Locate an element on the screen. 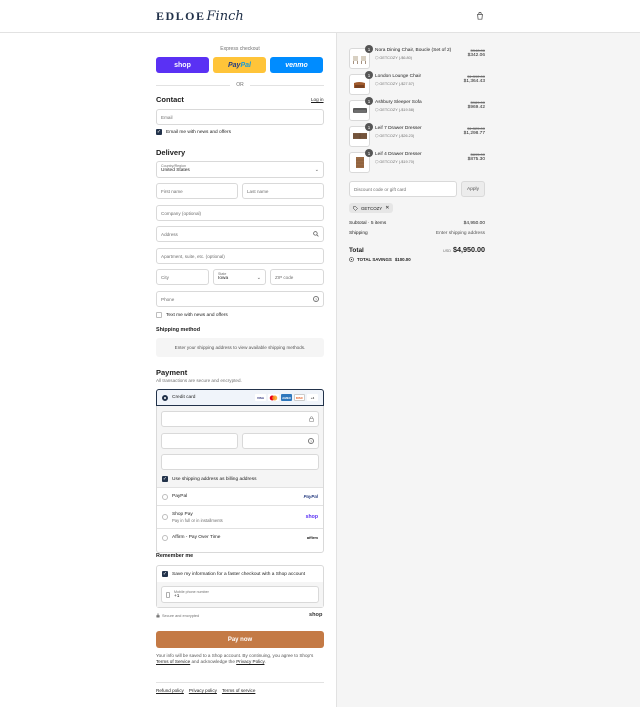  venmo-button: venmo is located at coordinates (296, 65).